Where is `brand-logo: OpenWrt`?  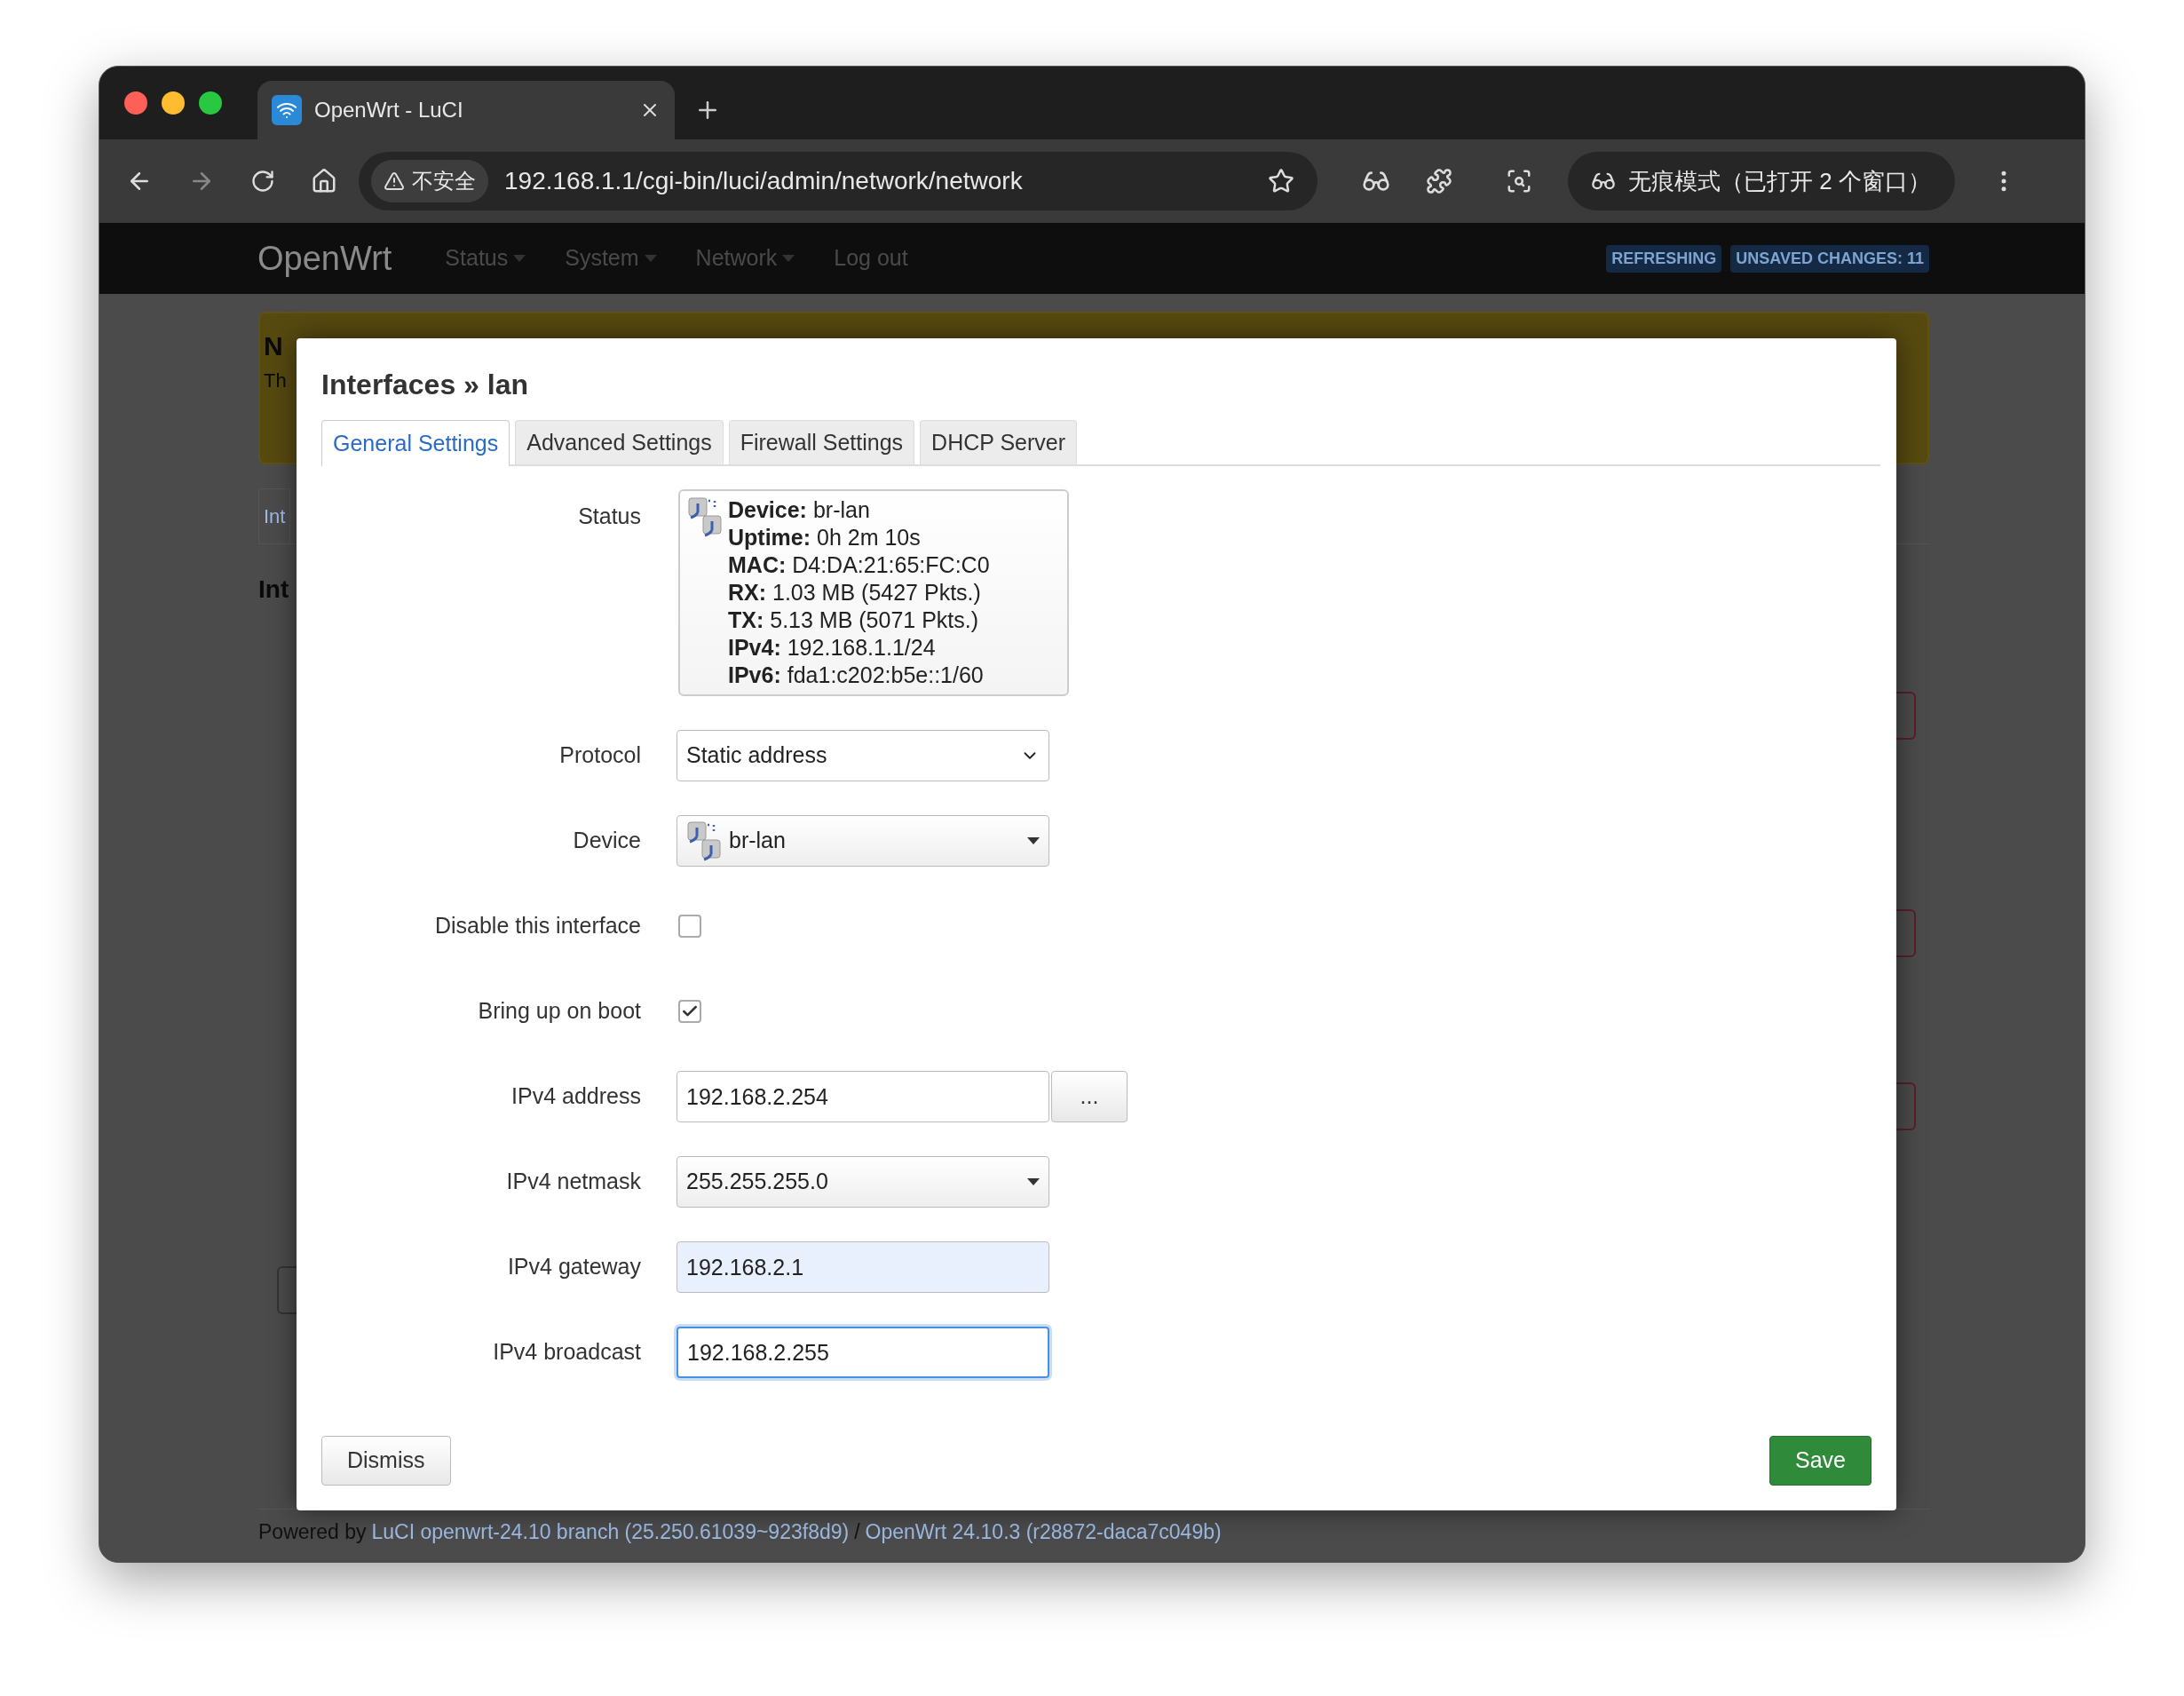
brand-logo: OpenWrt is located at coordinates (324, 258).